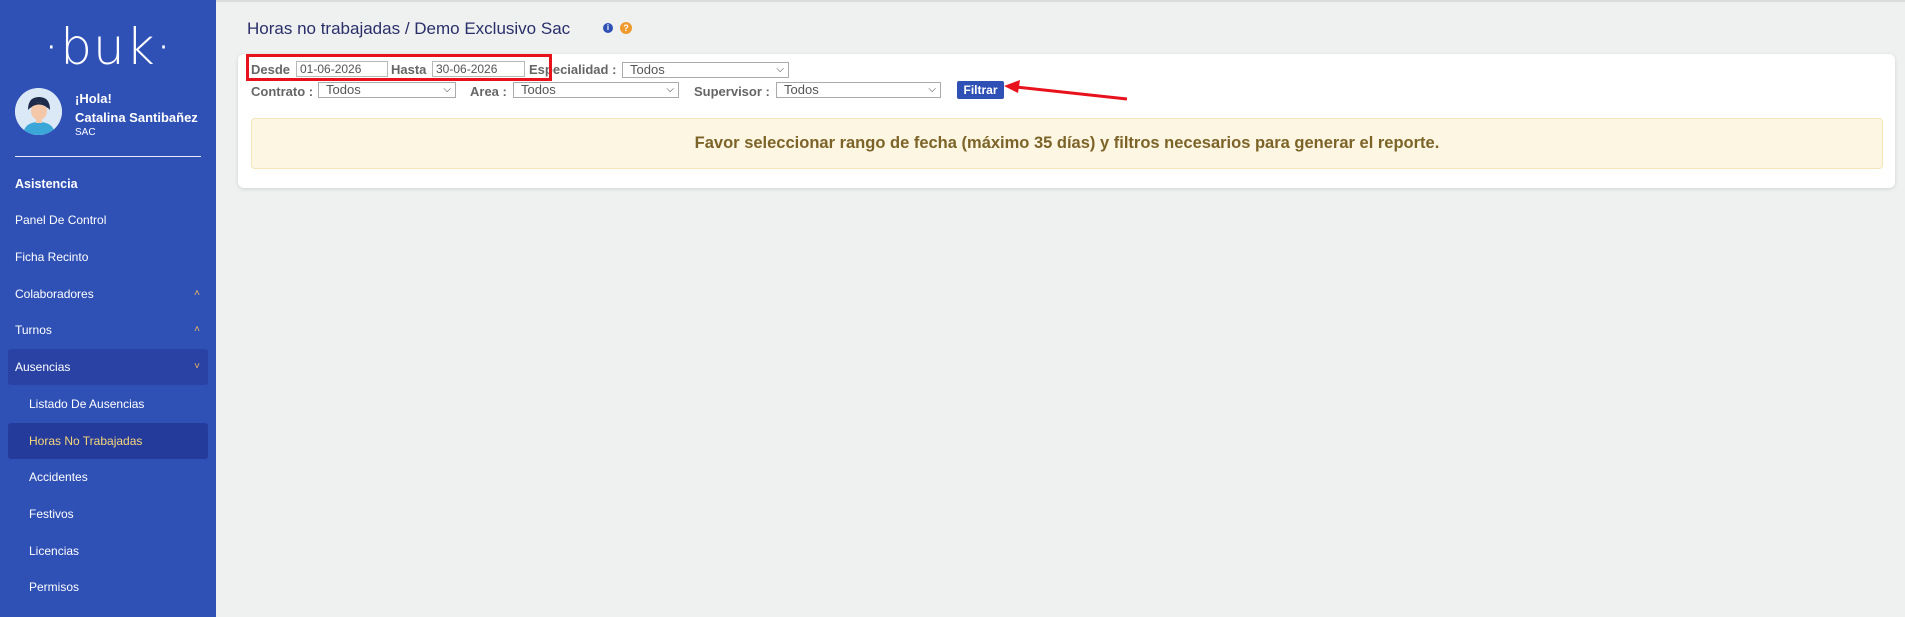 The height and width of the screenshot is (617, 1905). What do you see at coordinates (488, 91) in the screenshot?
I see `area-label: Area :` at bounding box center [488, 91].